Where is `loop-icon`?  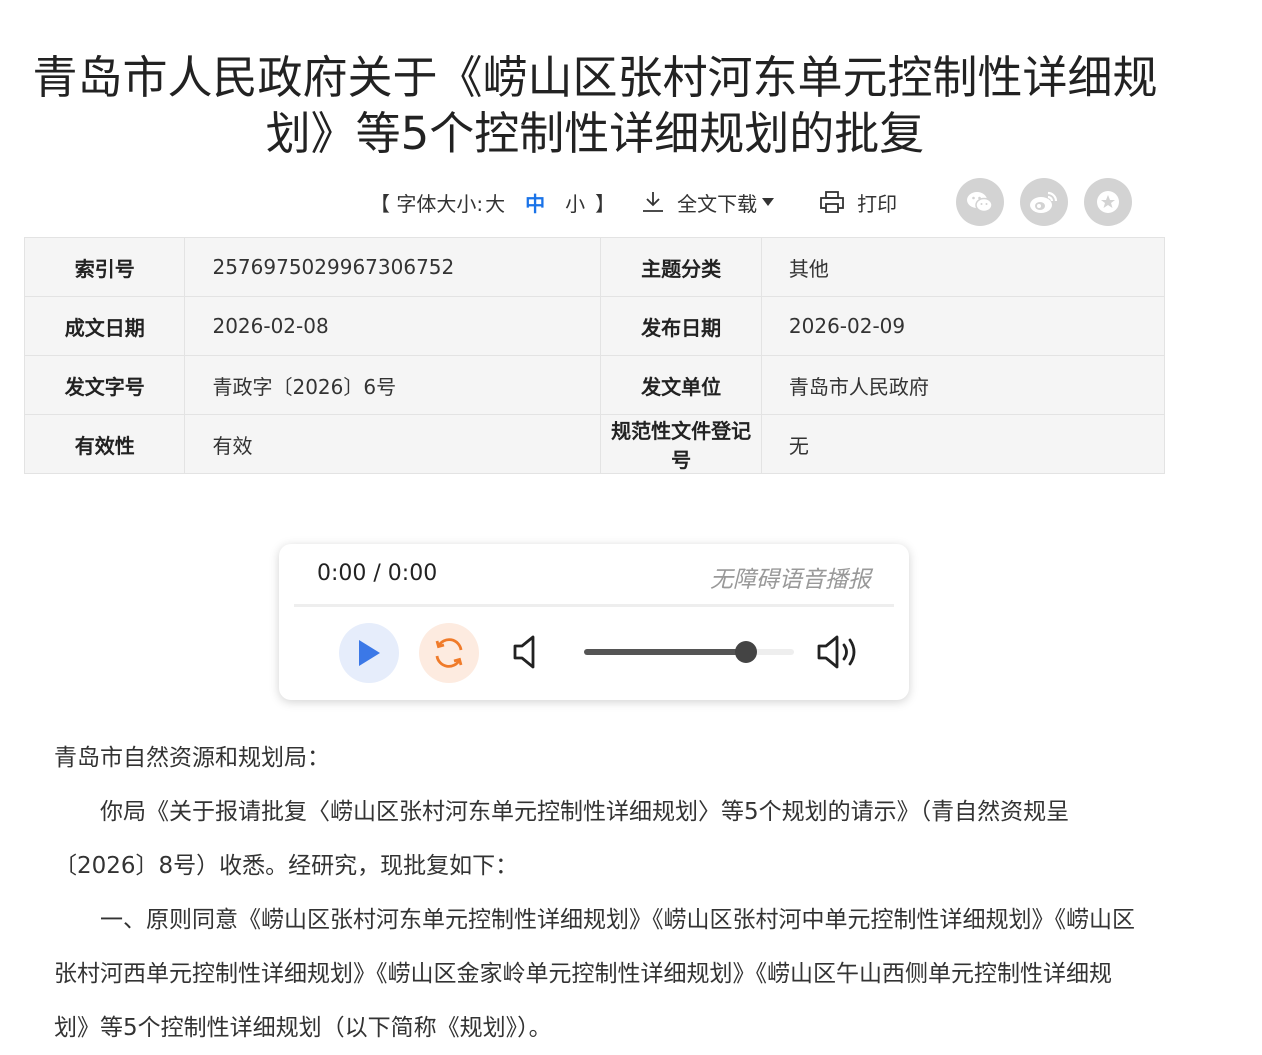
loop-icon is located at coordinates (449, 653).